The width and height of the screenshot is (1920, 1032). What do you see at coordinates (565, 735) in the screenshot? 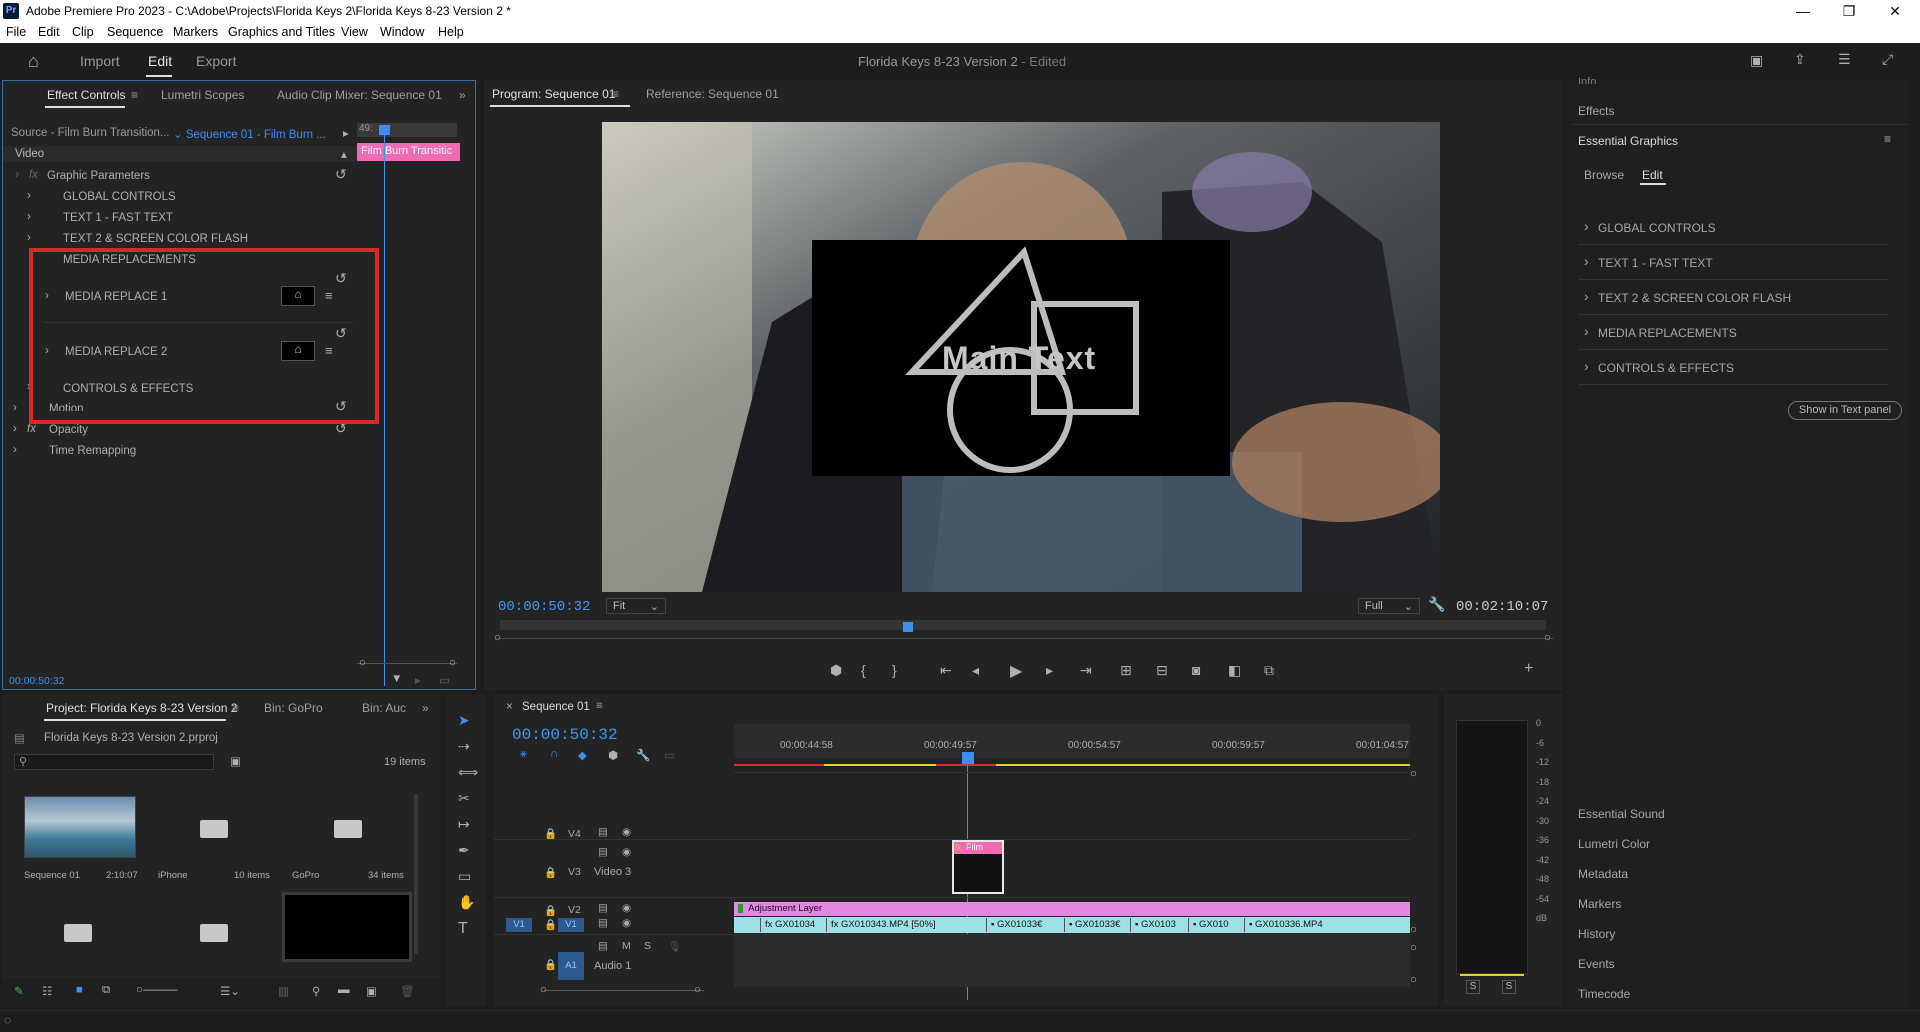
I see `timeline-timecode: 00:00:50:32` at bounding box center [565, 735].